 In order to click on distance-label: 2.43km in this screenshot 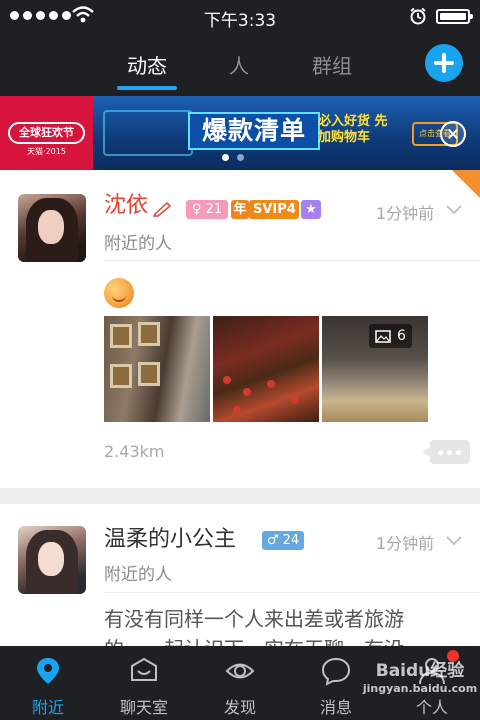, I will do `click(134, 451)`.